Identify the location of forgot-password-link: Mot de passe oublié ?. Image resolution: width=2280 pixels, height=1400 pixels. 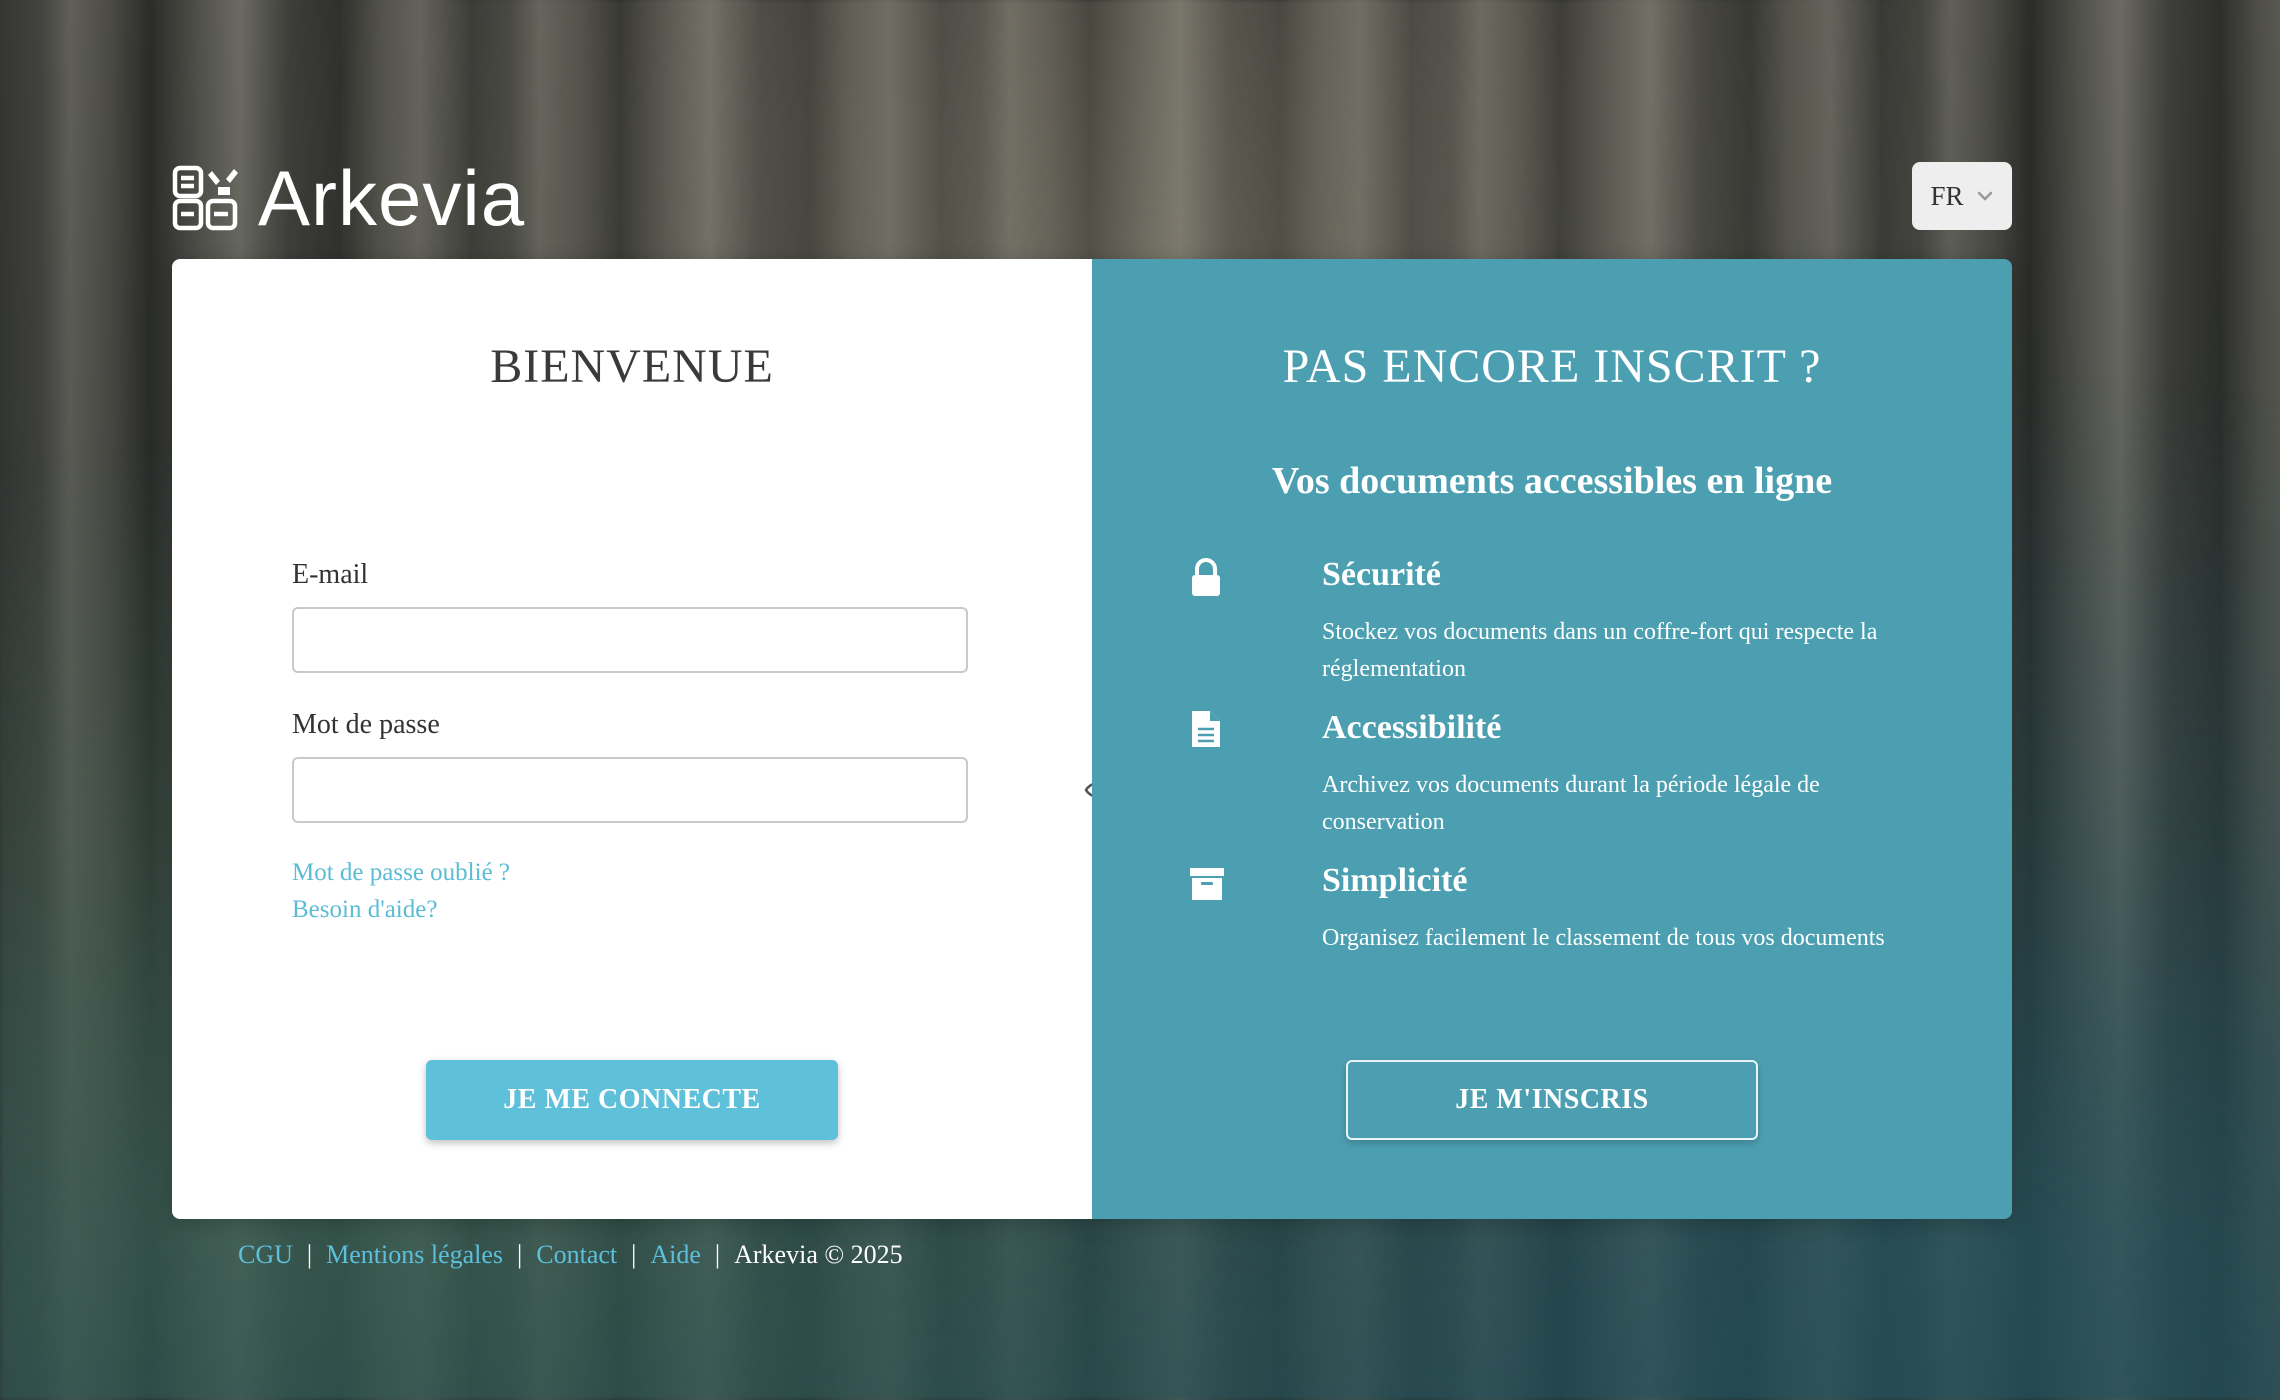
(401, 873).